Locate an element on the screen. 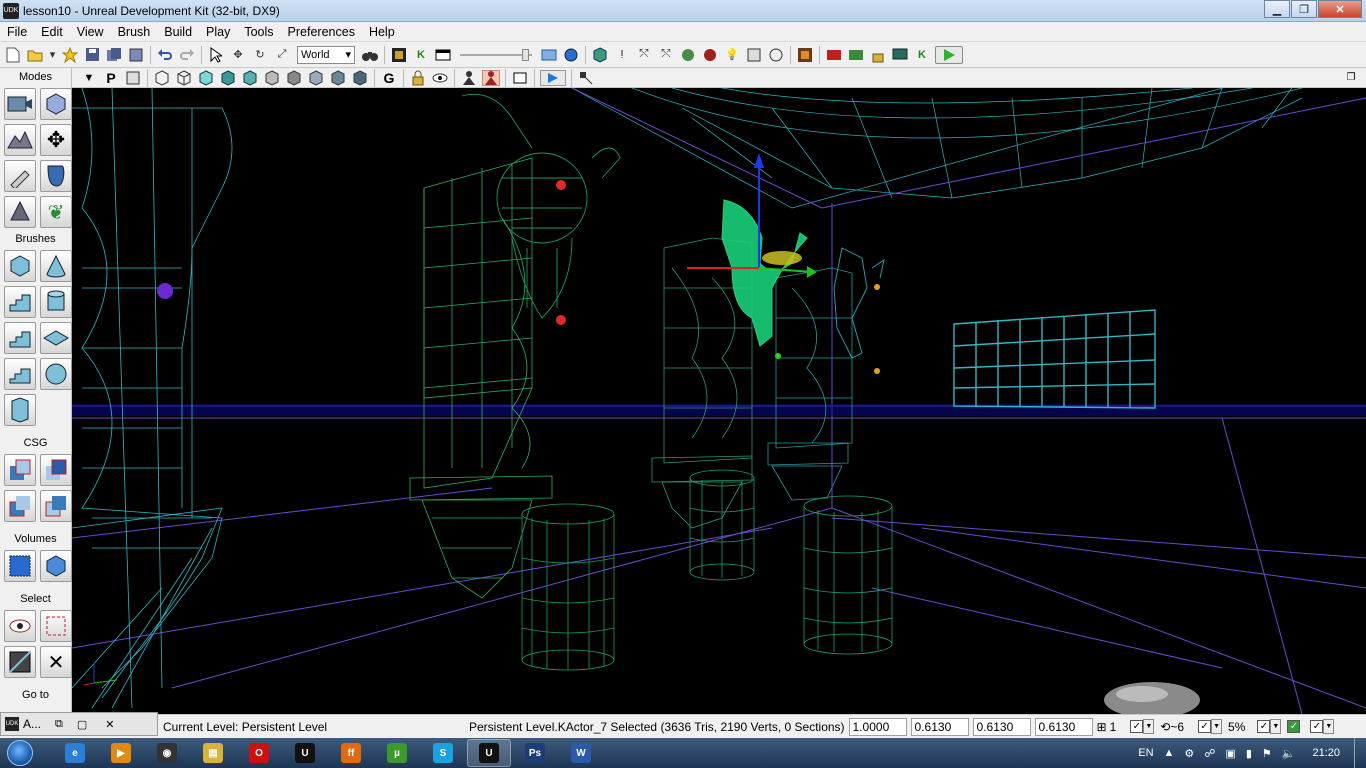  taskbar-udk-active-button: U is located at coordinates (489, 753).